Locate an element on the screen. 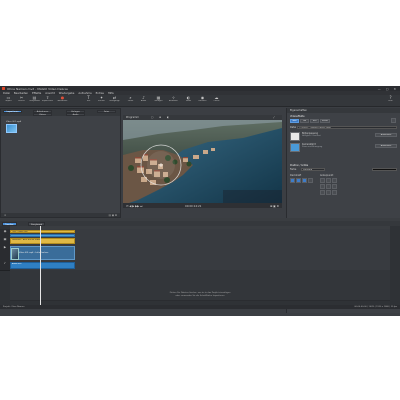 This screenshot has width=400, height=400. properties-title: Eigenschaften is located at coordinates (298, 110).